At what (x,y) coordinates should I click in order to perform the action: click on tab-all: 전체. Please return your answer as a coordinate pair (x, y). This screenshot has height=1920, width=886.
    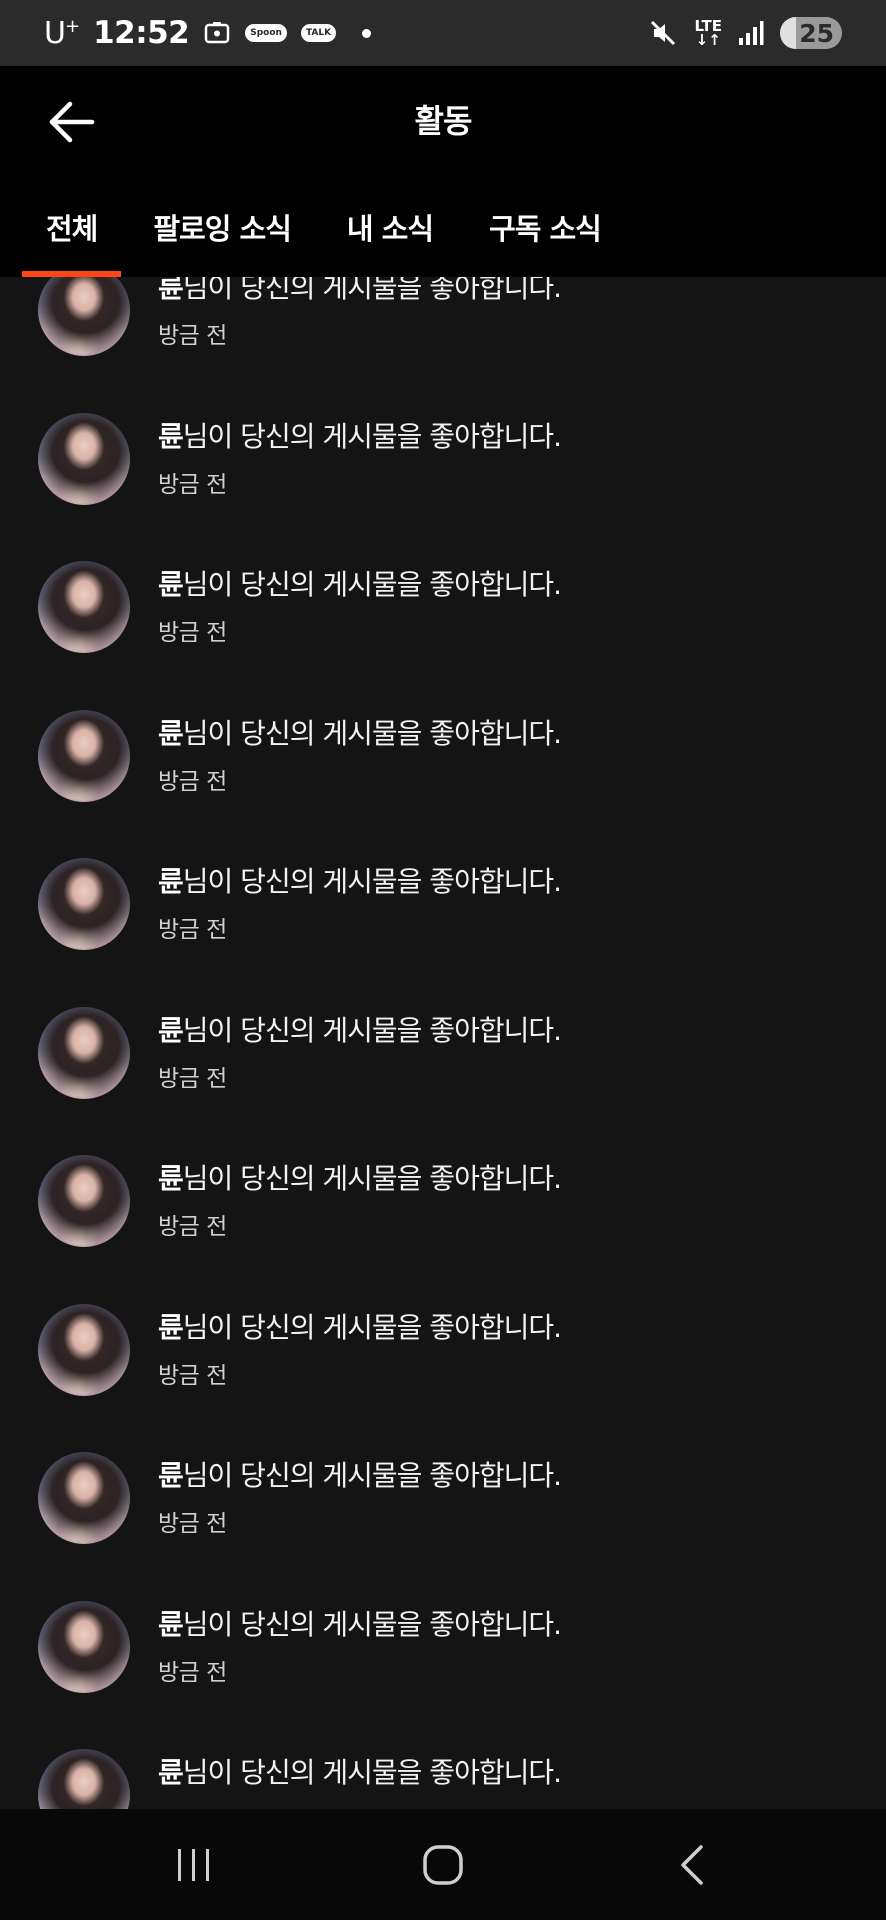
    Looking at the image, I should click on (72, 226).